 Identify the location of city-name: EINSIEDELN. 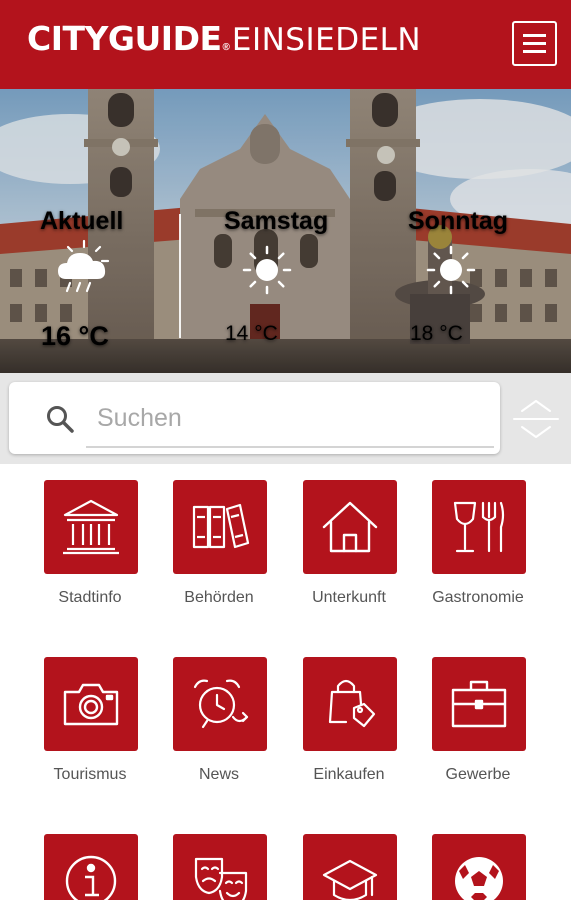
(326, 40).